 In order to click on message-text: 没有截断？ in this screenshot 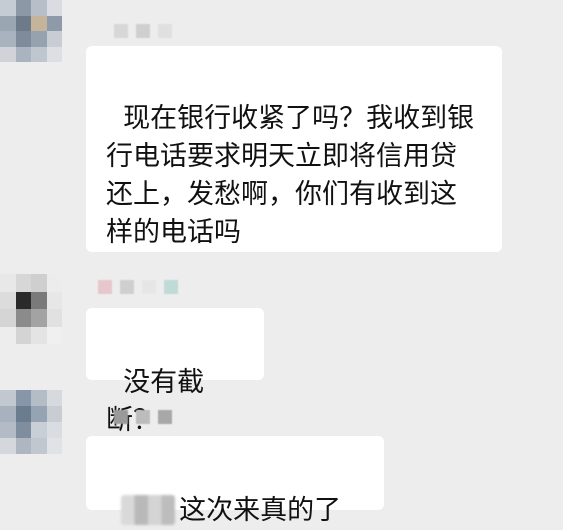, I will do `click(155, 401)`.